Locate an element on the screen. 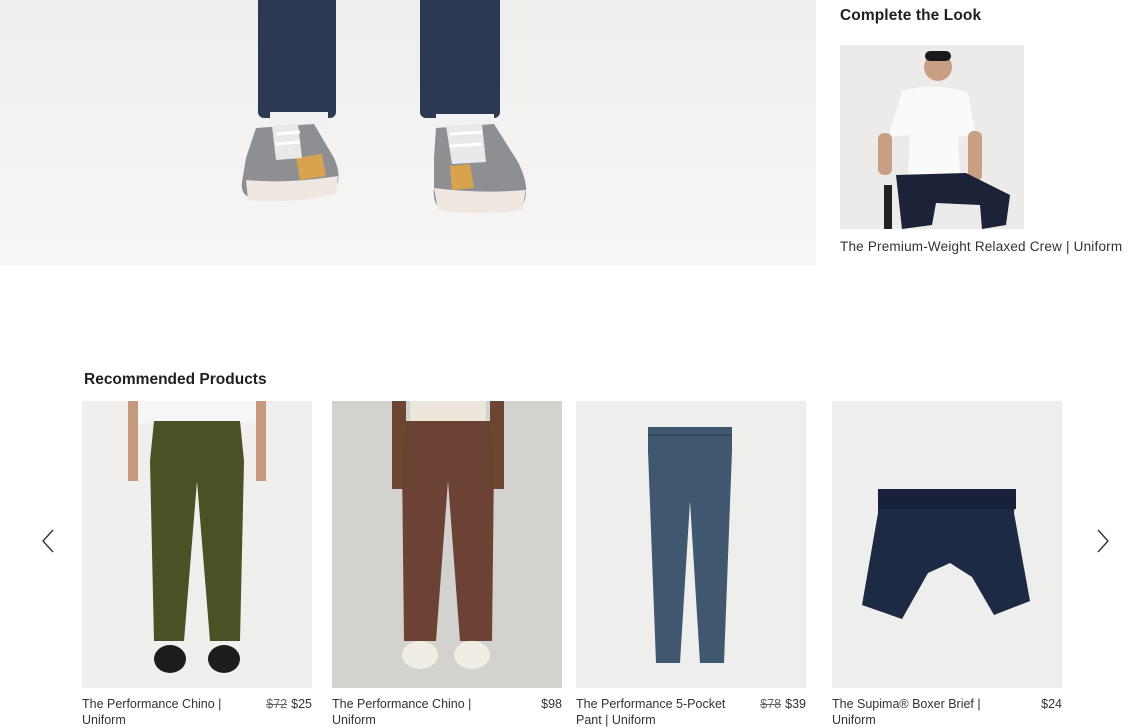 The image size is (1146, 728). pant-leg-left is located at coordinates (297, 59).